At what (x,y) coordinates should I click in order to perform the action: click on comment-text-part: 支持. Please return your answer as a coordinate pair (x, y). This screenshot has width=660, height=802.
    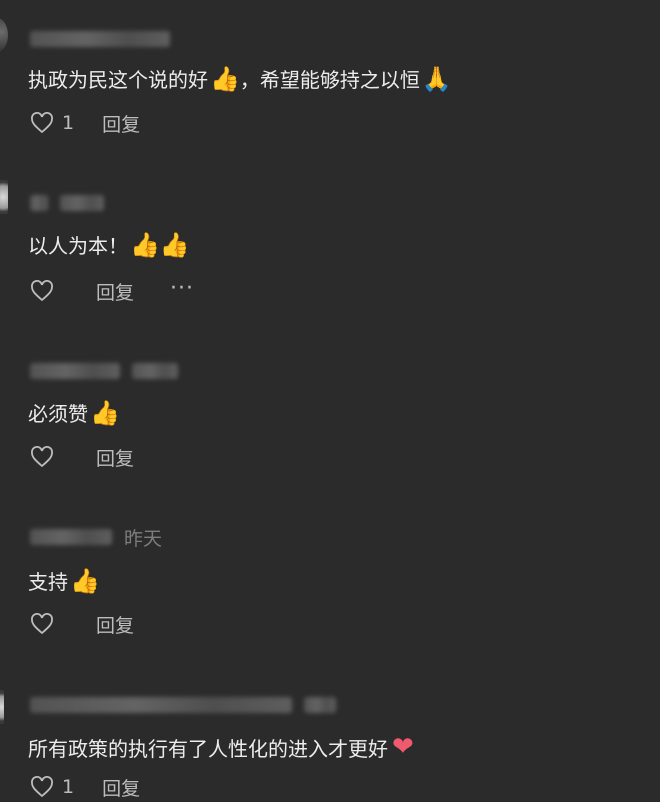
    Looking at the image, I should click on (48, 582).